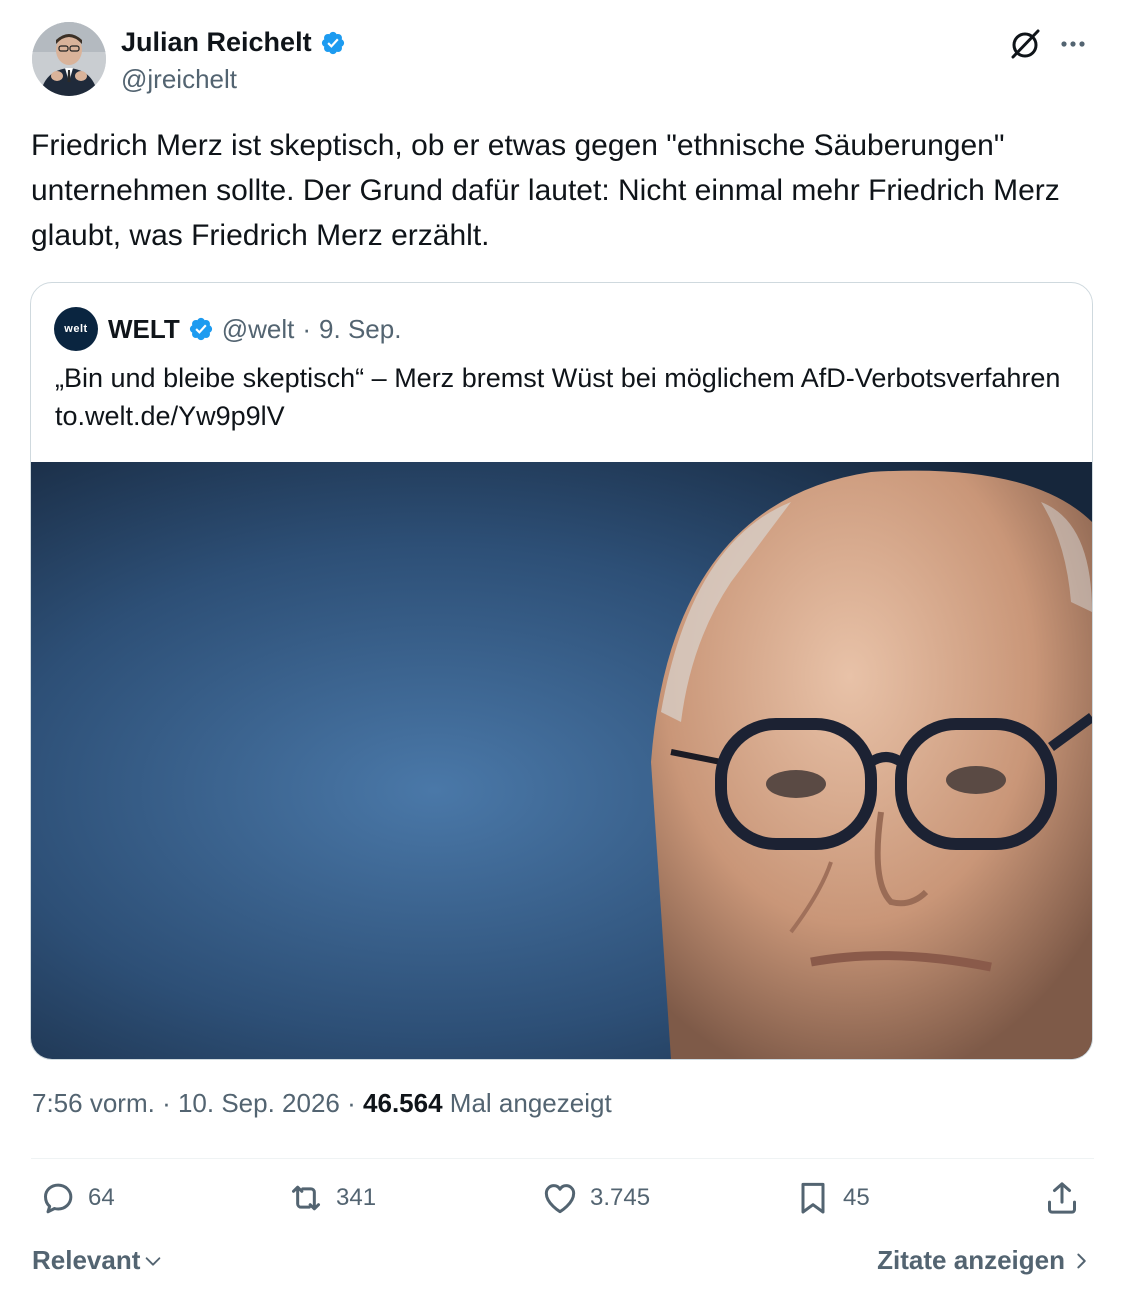 The height and width of the screenshot is (1301, 1123). I want to click on author-name-row: Julian Reichelt, so click(233, 42).